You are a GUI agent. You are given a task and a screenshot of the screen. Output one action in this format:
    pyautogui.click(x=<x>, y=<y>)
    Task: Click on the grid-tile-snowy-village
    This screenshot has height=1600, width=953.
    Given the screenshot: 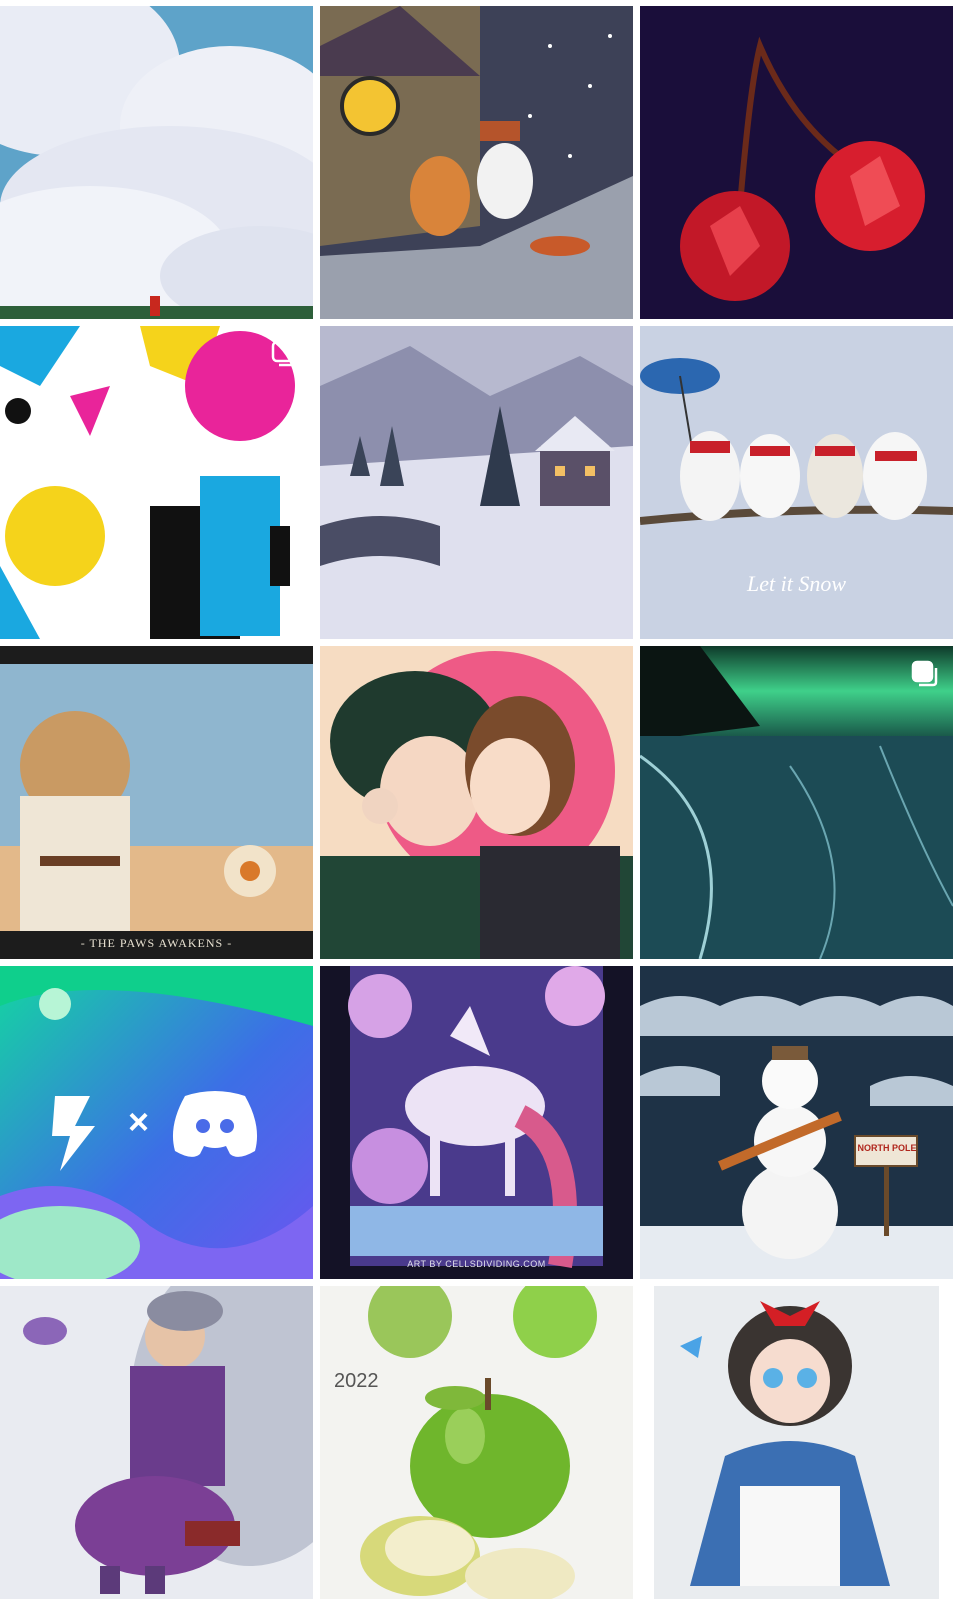 What is the action you would take?
    pyautogui.click(x=476, y=482)
    